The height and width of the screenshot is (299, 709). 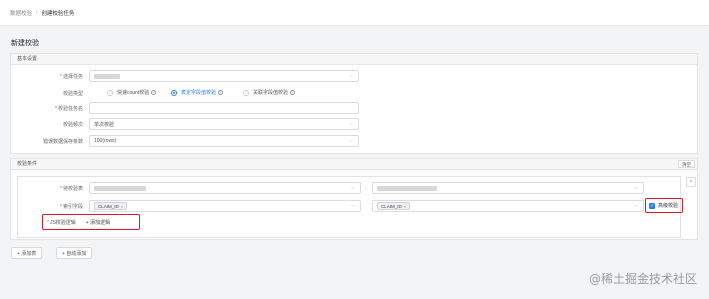 What do you see at coordinates (691, 182) in the screenshot?
I see `close-icon: ×` at bounding box center [691, 182].